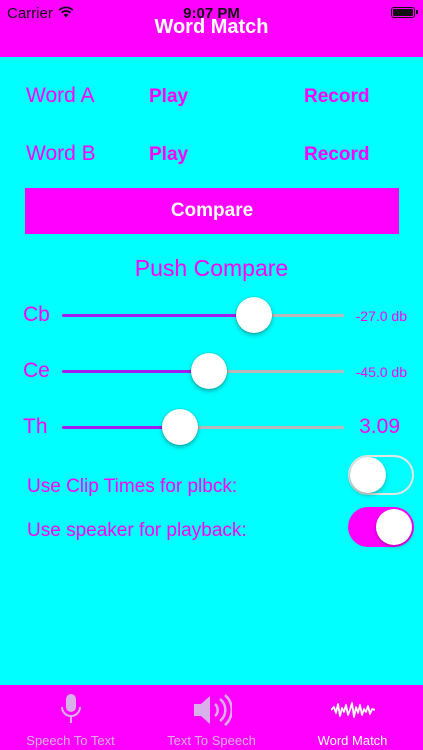 This screenshot has width=423, height=750. I want to click on tab-word-match: Word Match, so click(352, 717).